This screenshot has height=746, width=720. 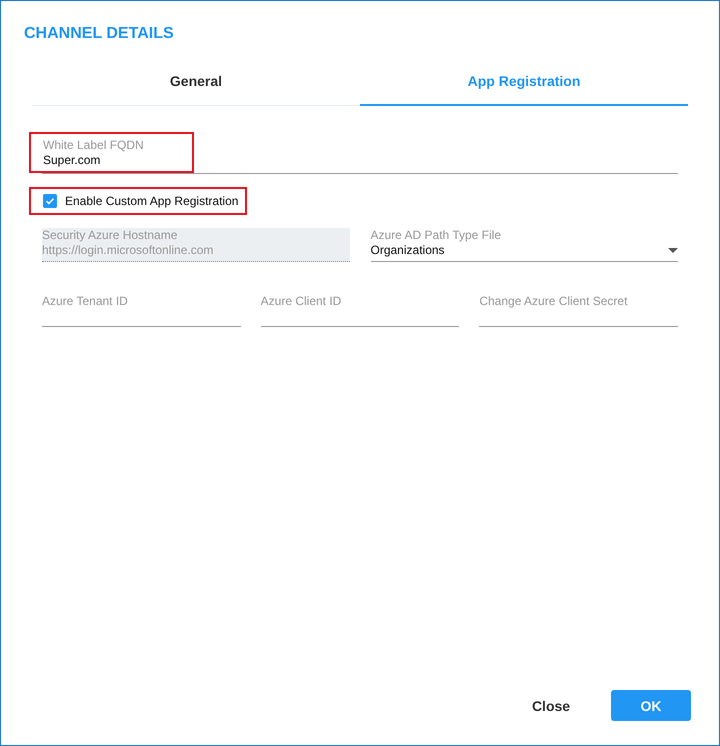 What do you see at coordinates (407, 250) in the screenshot?
I see `field-value: Organizations` at bounding box center [407, 250].